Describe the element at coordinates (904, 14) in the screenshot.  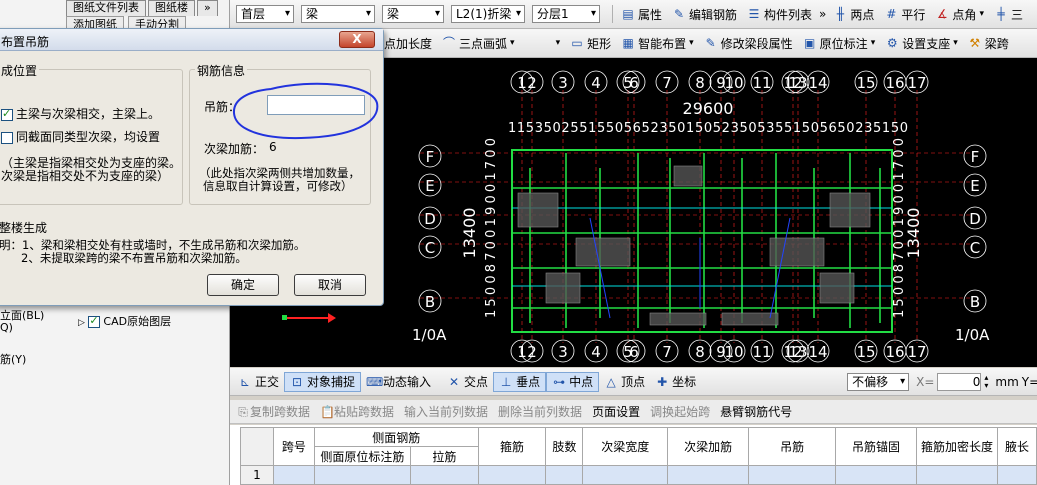
I see `parallel-button: # 平行` at that location.